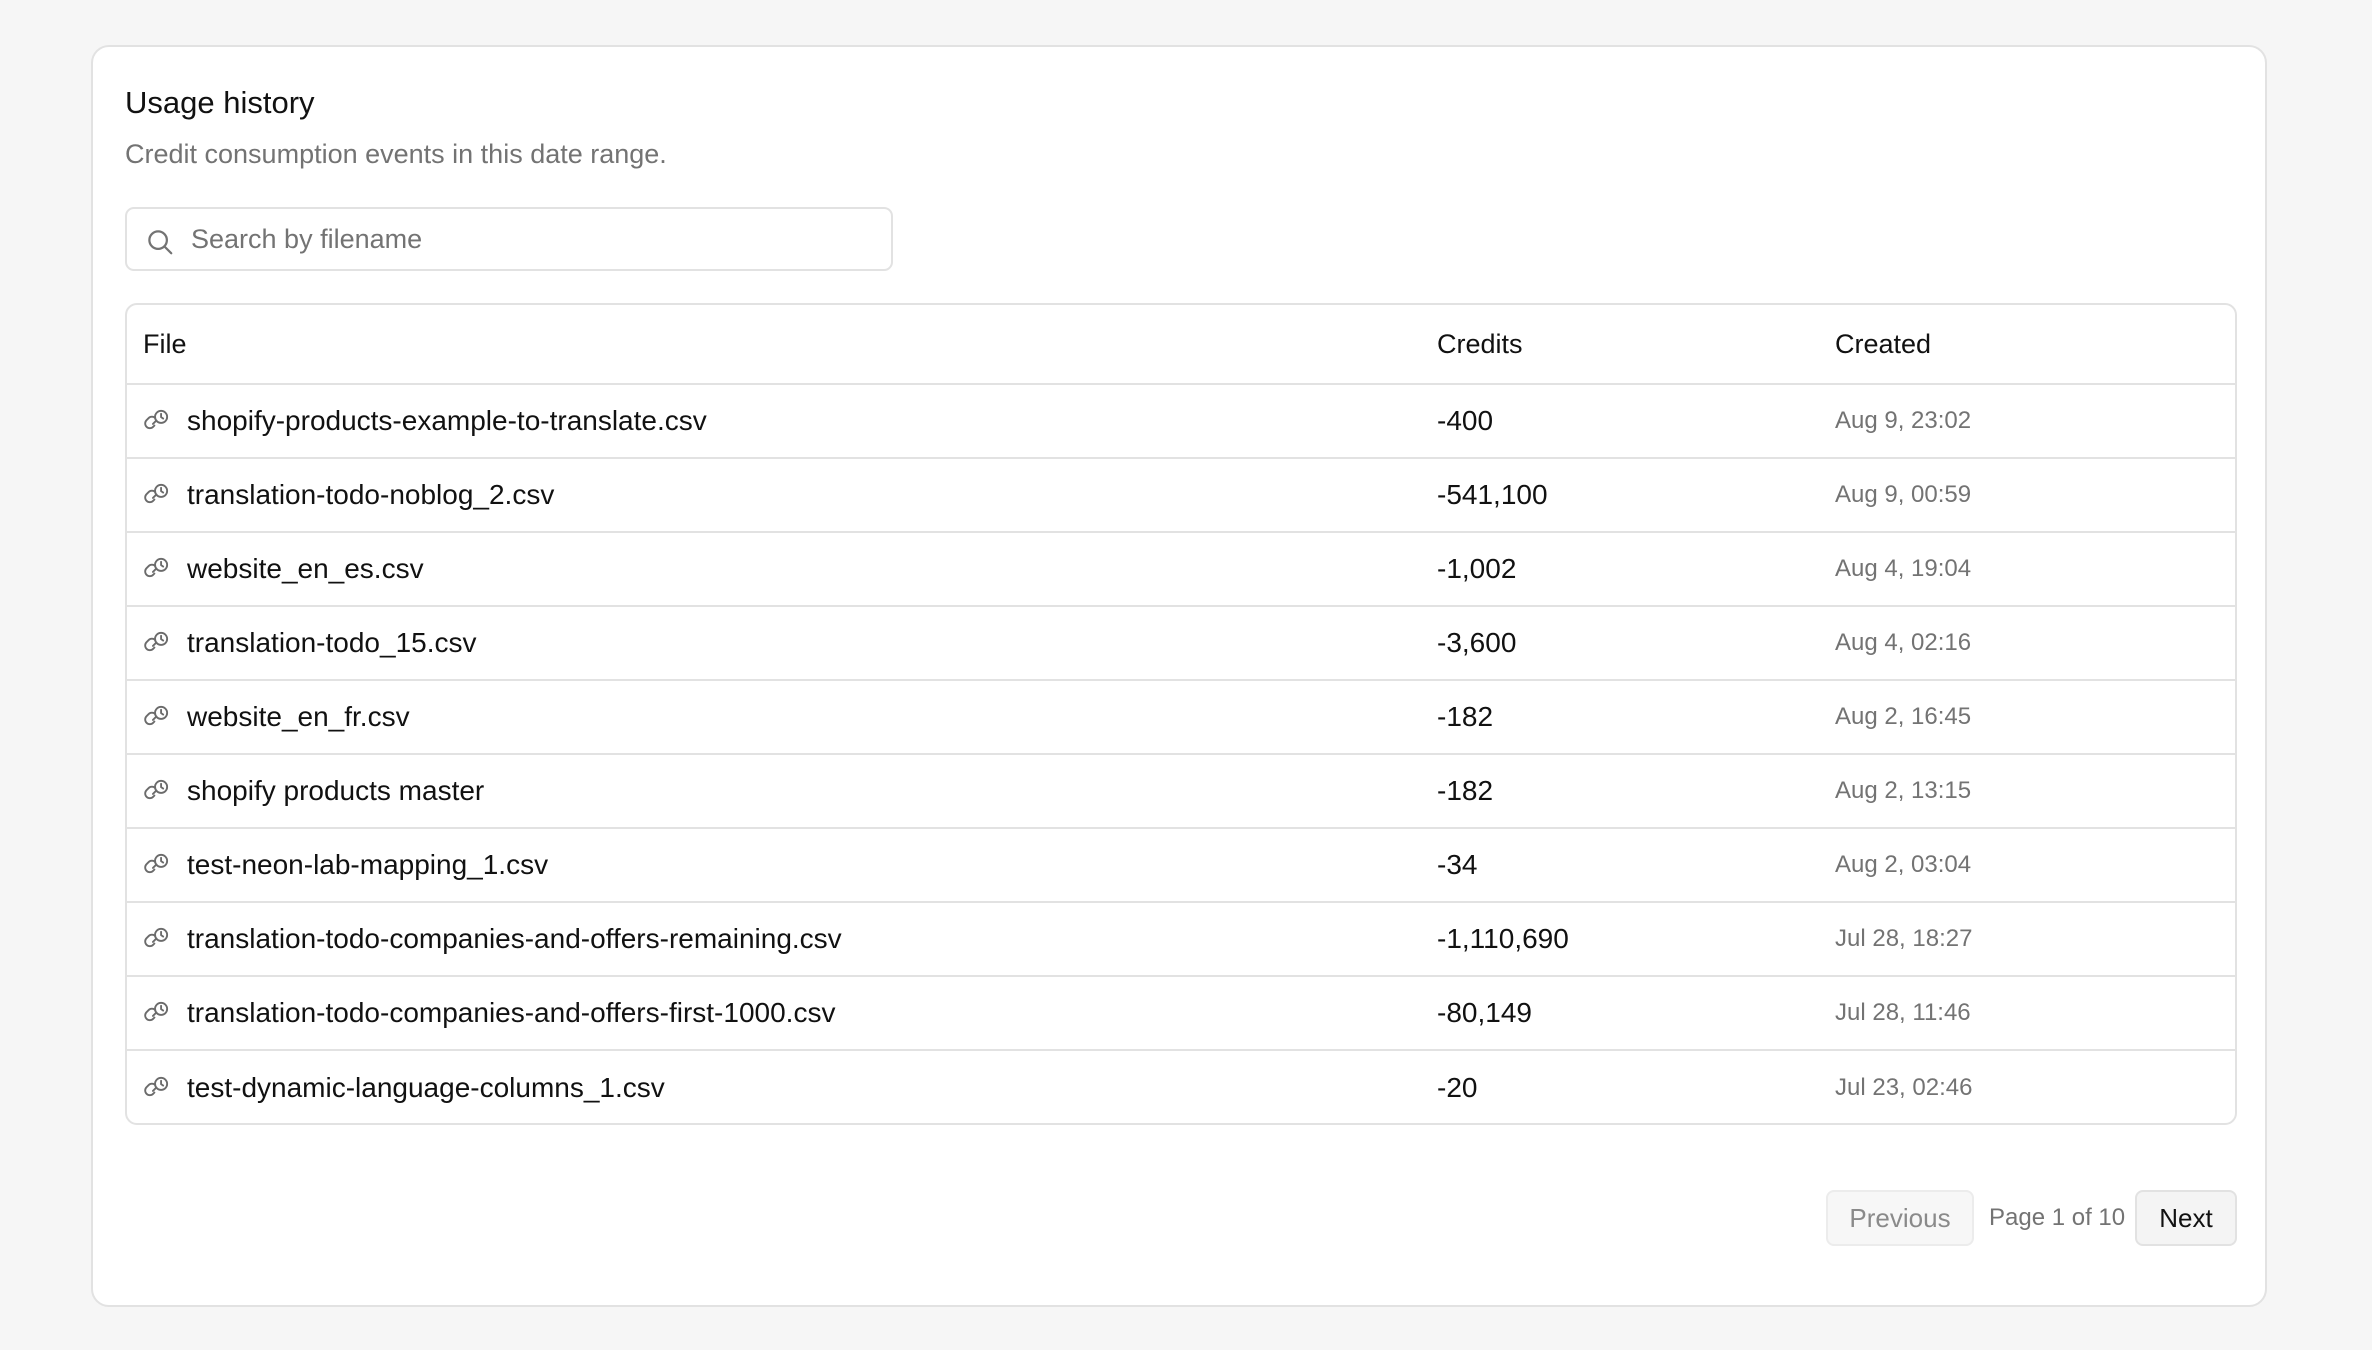 Image resolution: width=2372 pixels, height=1350 pixels. Describe the element at coordinates (1903, 864) in the screenshot. I see `created-timestamp: Aug 2, 03:04` at that location.